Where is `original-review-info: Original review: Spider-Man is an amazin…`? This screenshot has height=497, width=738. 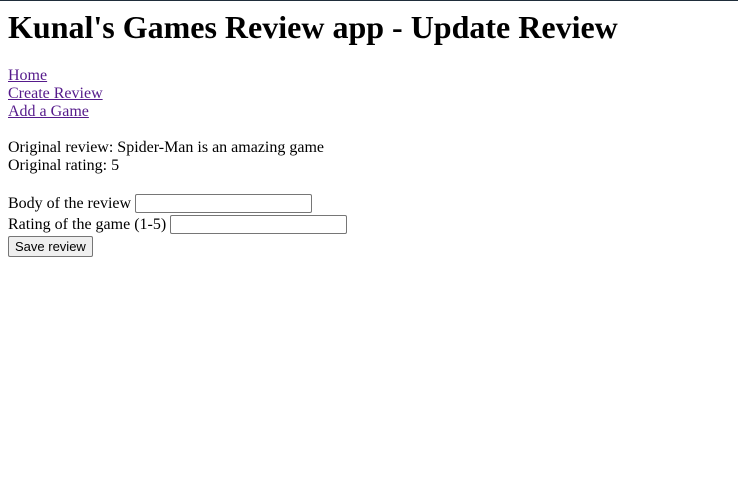
original-review-info: Original review: Spider-Man is an amazin… is located at coordinates (166, 157).